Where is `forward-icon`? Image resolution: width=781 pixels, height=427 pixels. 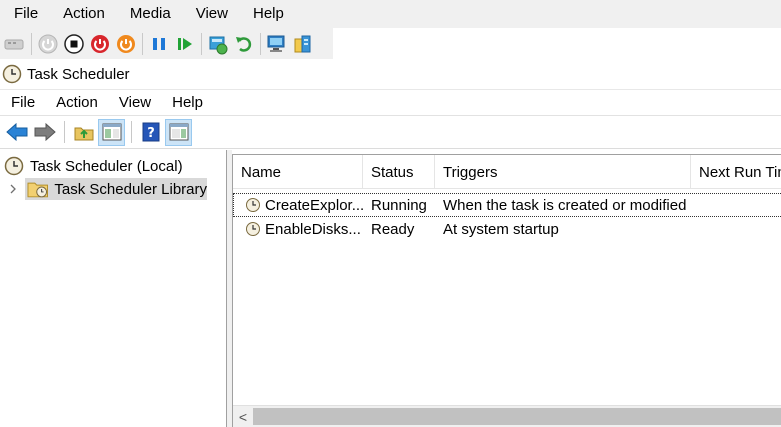
forward-icon is located at coordinates (45, 132).